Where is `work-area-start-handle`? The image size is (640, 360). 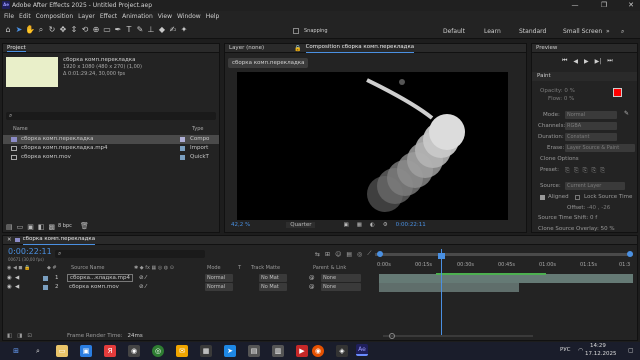
work-area-start-handle is located at coordinates (380, 254).